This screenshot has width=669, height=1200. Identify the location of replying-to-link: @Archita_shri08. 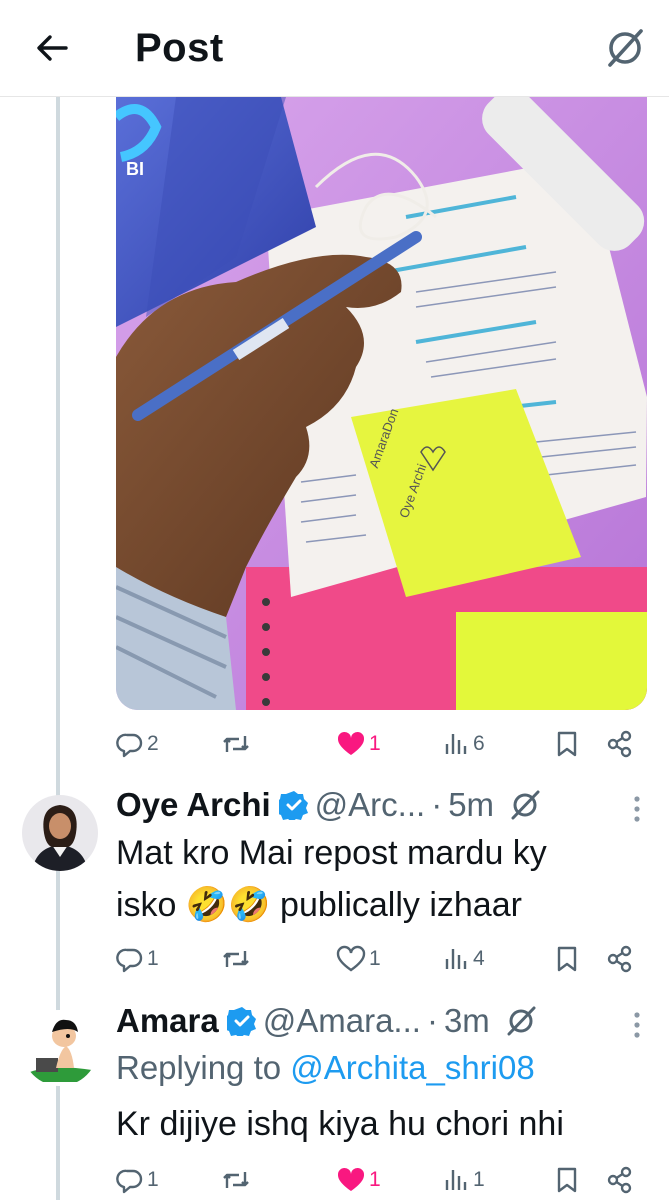
(412, 1067).